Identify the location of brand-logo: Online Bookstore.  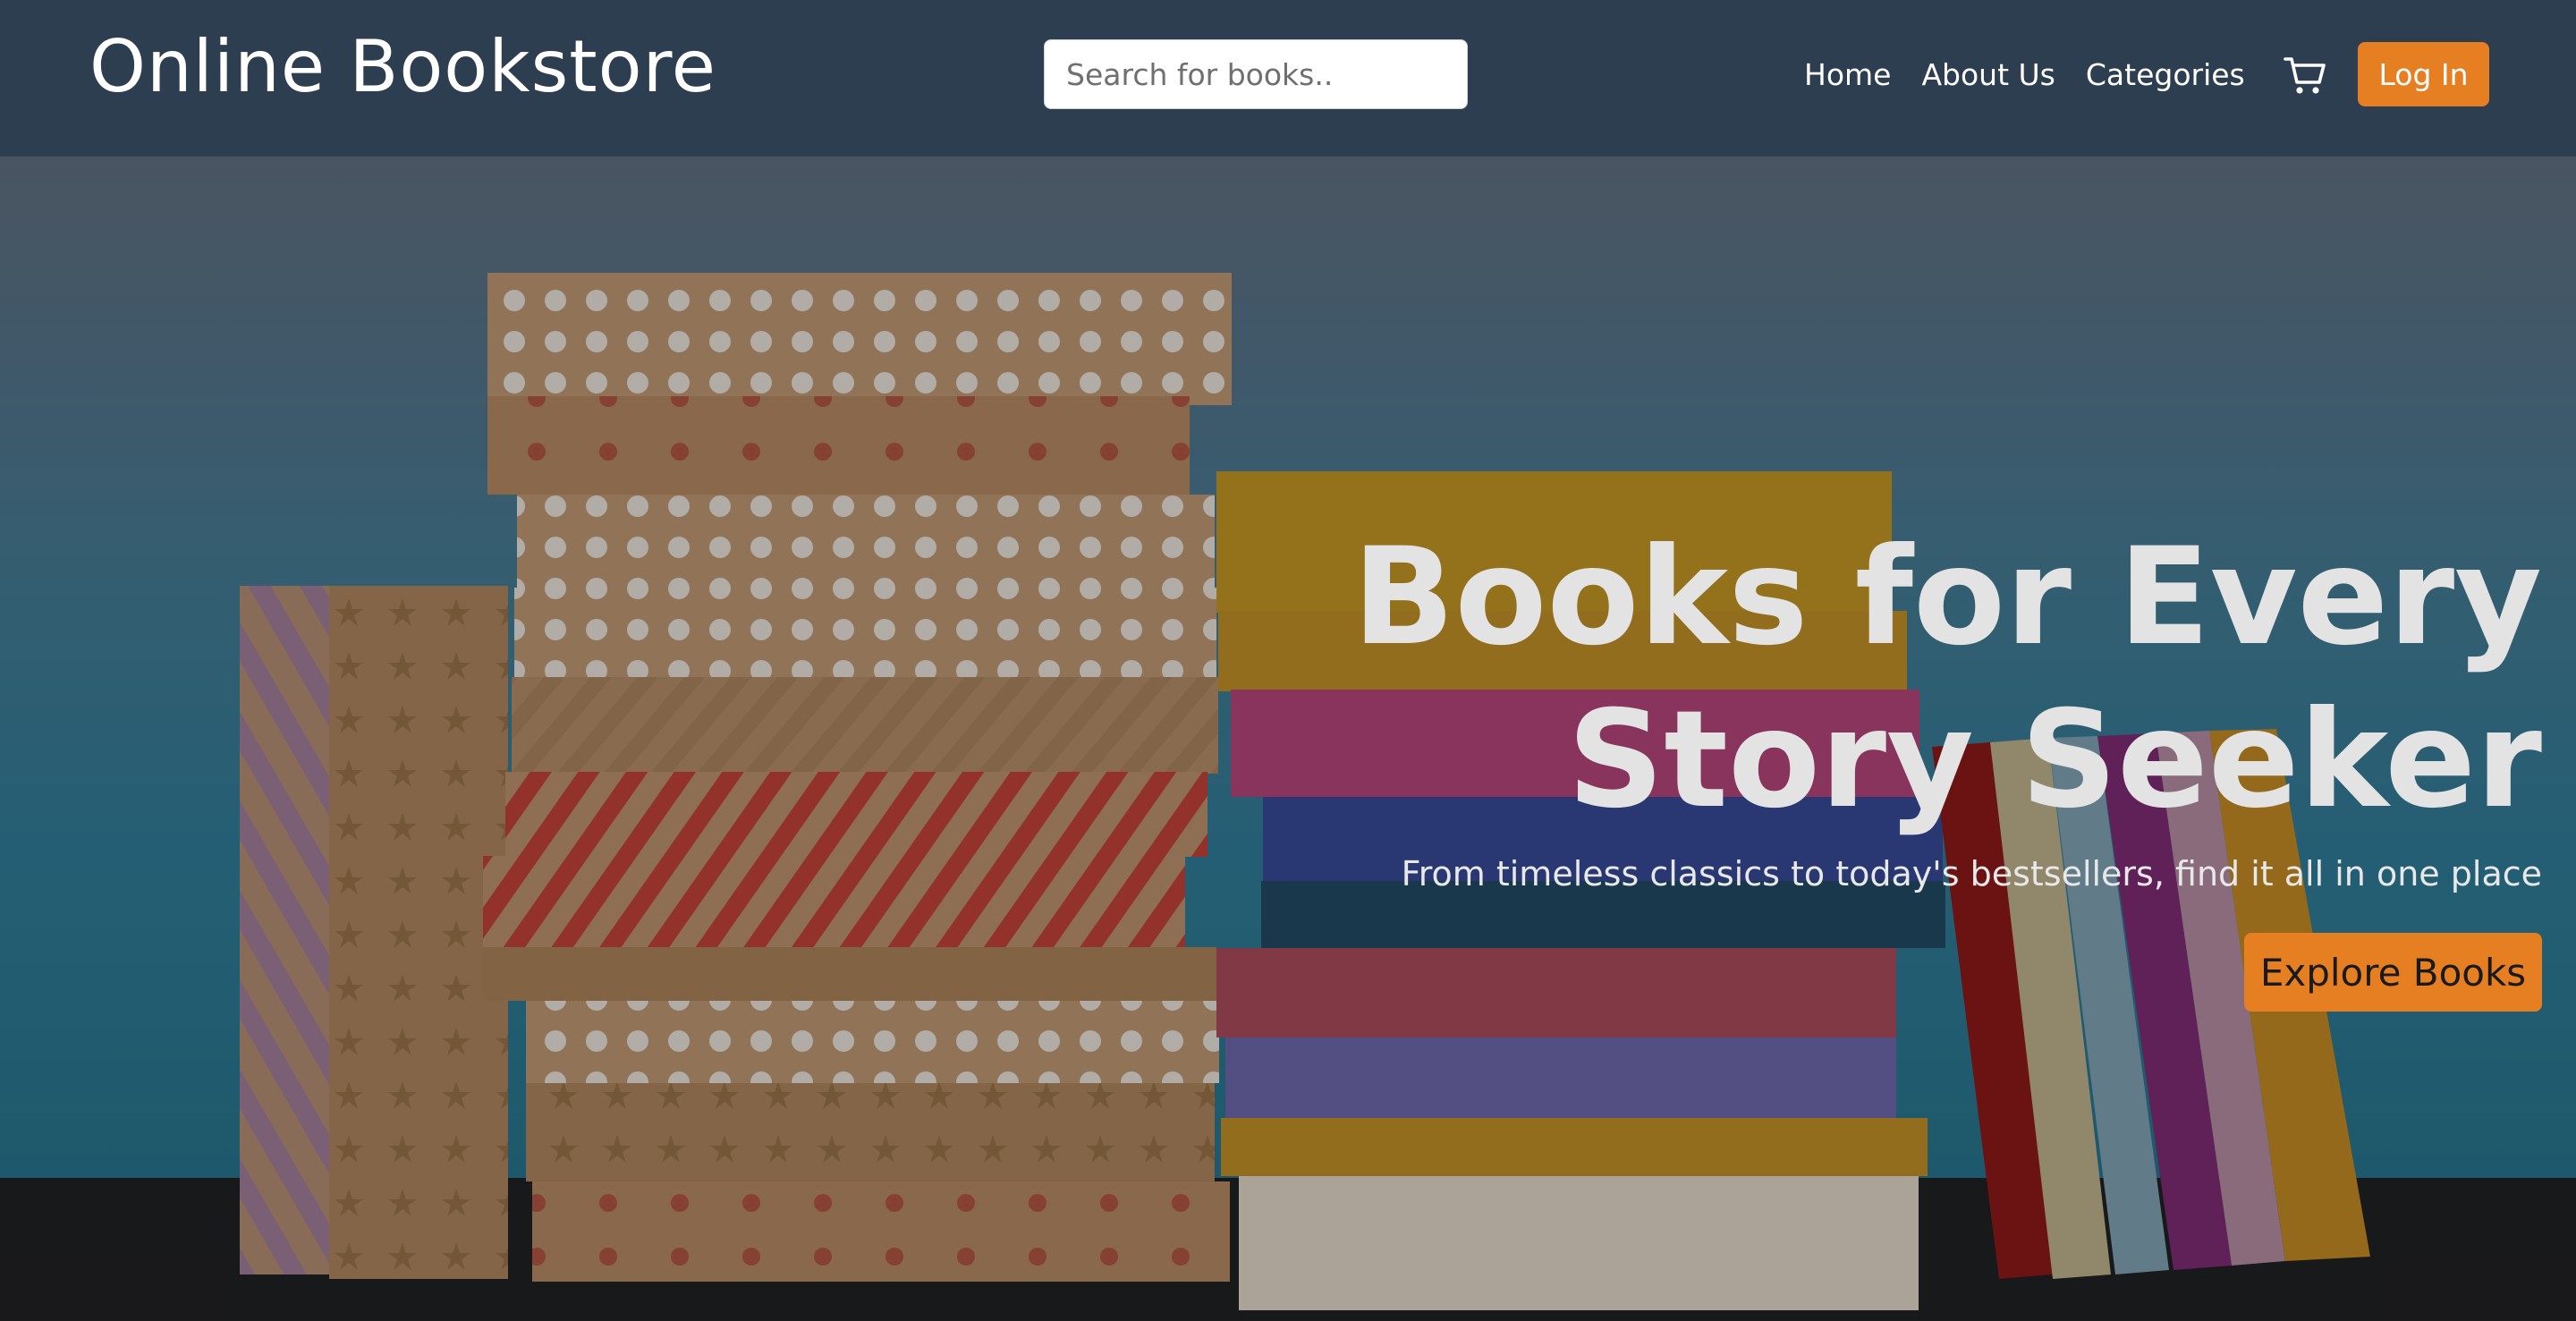
(402, 67).